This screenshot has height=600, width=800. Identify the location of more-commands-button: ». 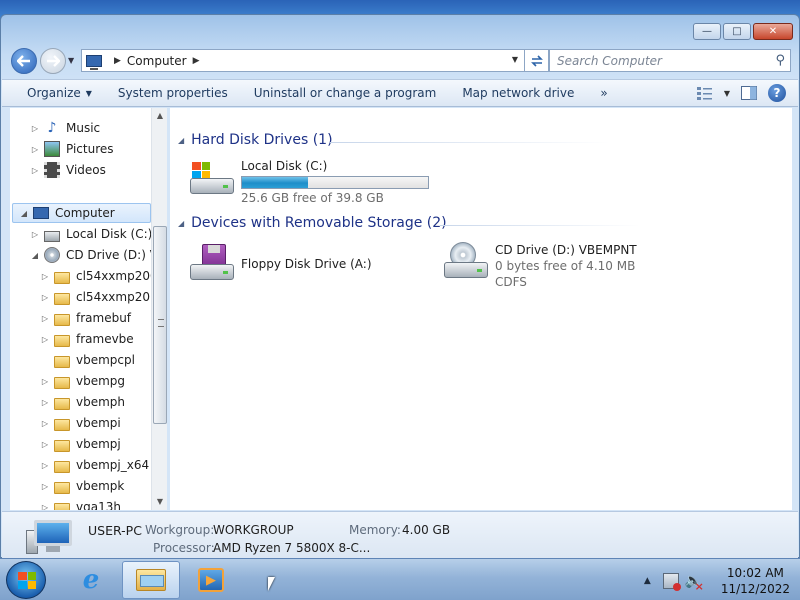
(603, 93).